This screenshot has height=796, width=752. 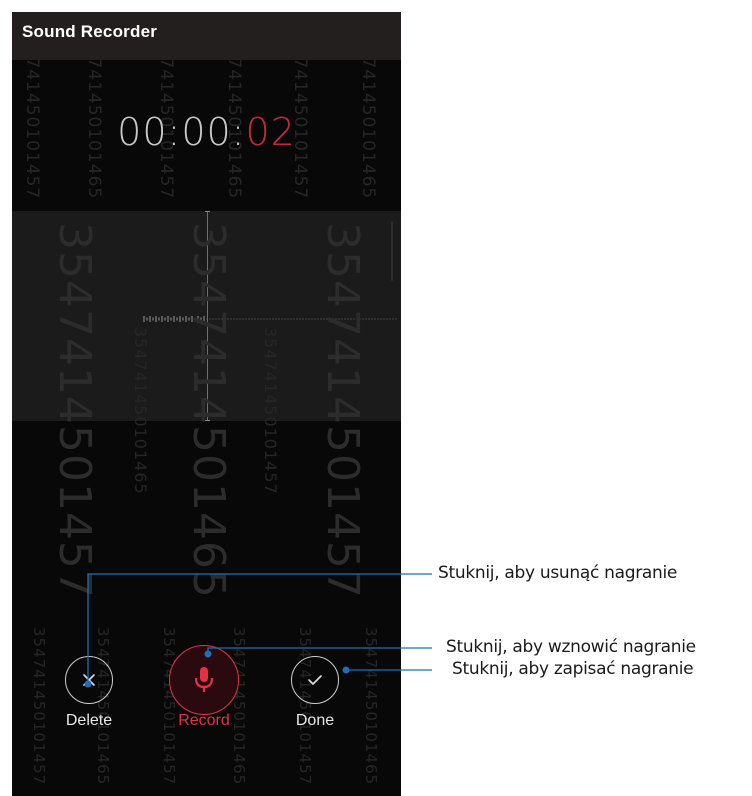 I want to click on delete-callout-dot, so click(x=88, y=684).